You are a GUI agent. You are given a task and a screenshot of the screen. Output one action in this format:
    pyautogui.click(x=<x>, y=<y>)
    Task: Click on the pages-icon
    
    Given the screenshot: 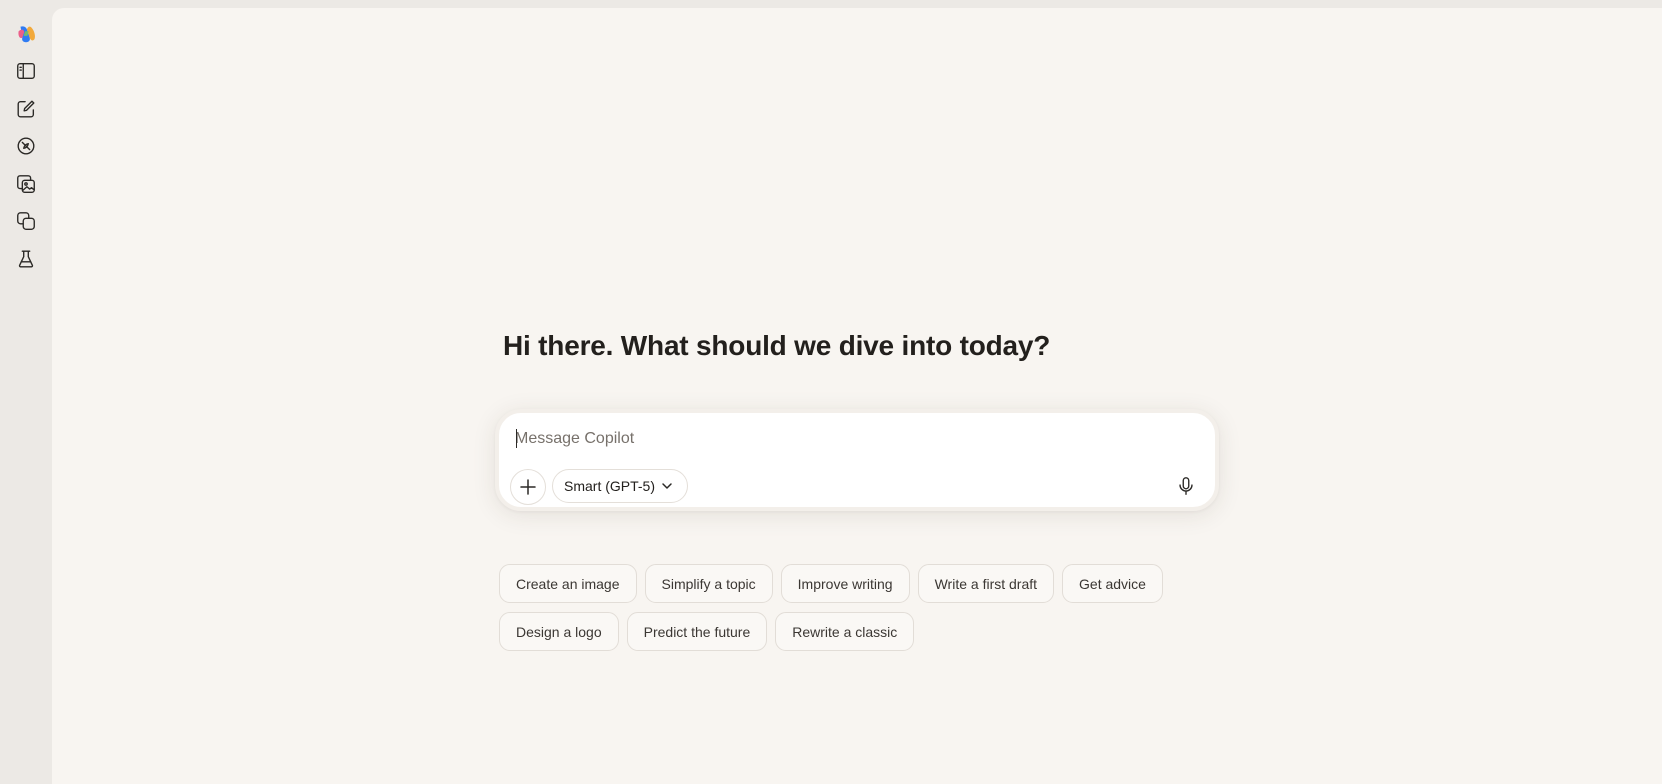 What is the action you would take?
    pyautogui.click(x=26, y=221)
    